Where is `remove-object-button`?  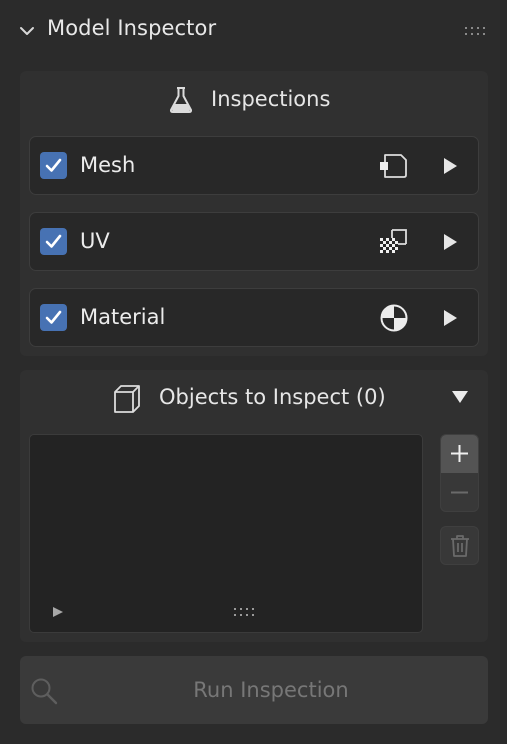
remove-object-button is located at coordinates (459, 492).